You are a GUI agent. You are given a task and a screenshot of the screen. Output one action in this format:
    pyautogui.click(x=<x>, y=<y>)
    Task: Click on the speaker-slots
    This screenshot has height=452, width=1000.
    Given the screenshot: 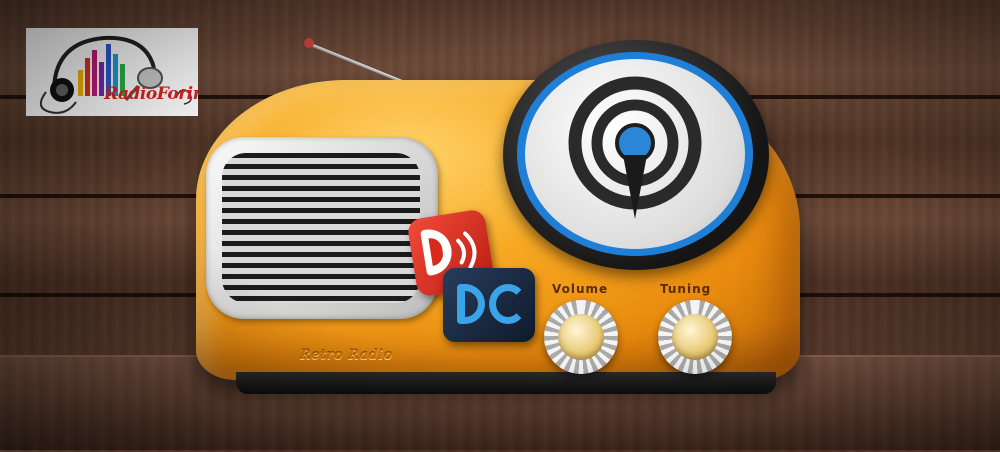 What is the action you would take?
    pyautogui.click(x=321, y=228)
    